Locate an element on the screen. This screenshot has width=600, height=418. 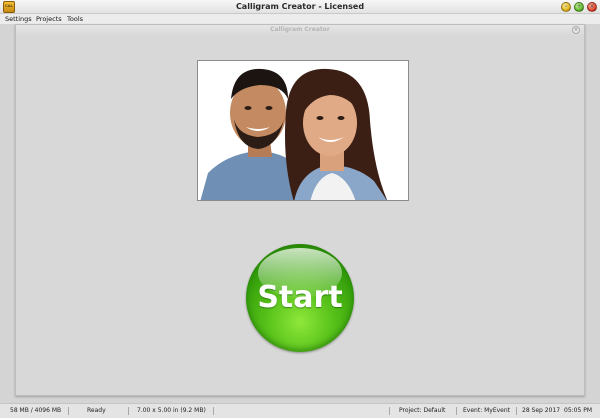
panel-title: Calligram Creator is located at coordinates (300, 29).